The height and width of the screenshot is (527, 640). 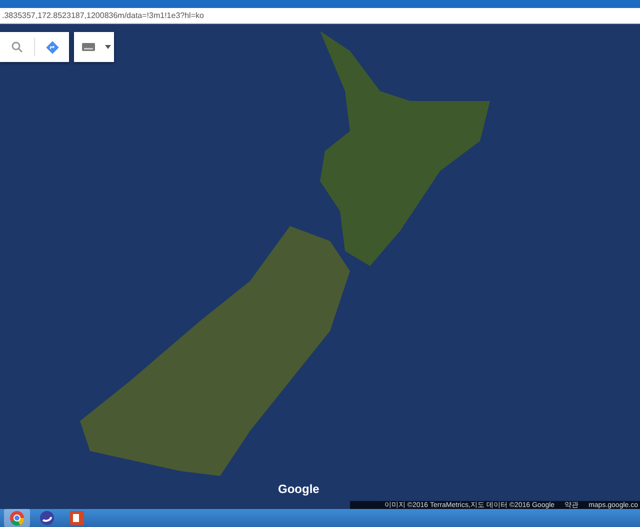 What do you see at coordinates (17, 47) in the screenshot?
I see `search-icon` at bounding box center [17, 47].